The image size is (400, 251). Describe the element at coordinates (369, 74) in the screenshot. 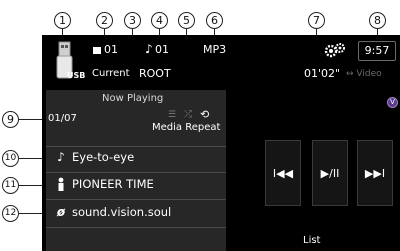

I see `video-label: Video` at that location.